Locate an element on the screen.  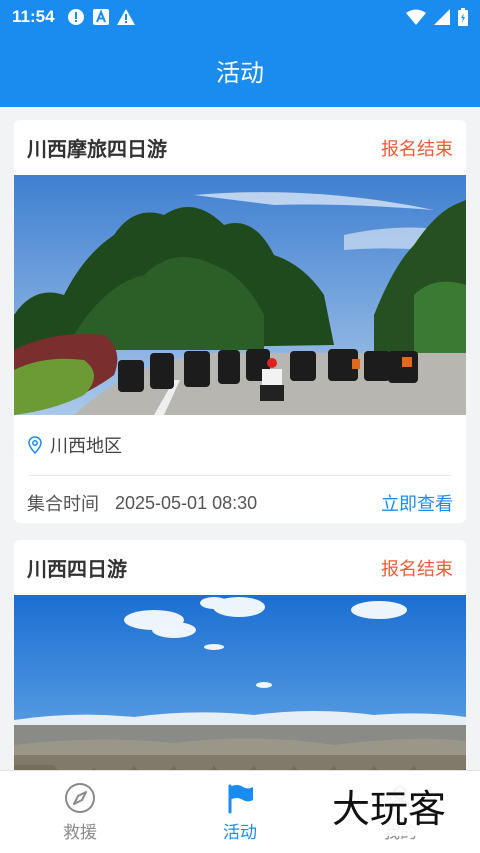
meet-time-value: 2025-05-01 08:30 is located at coordinates (186, 502).